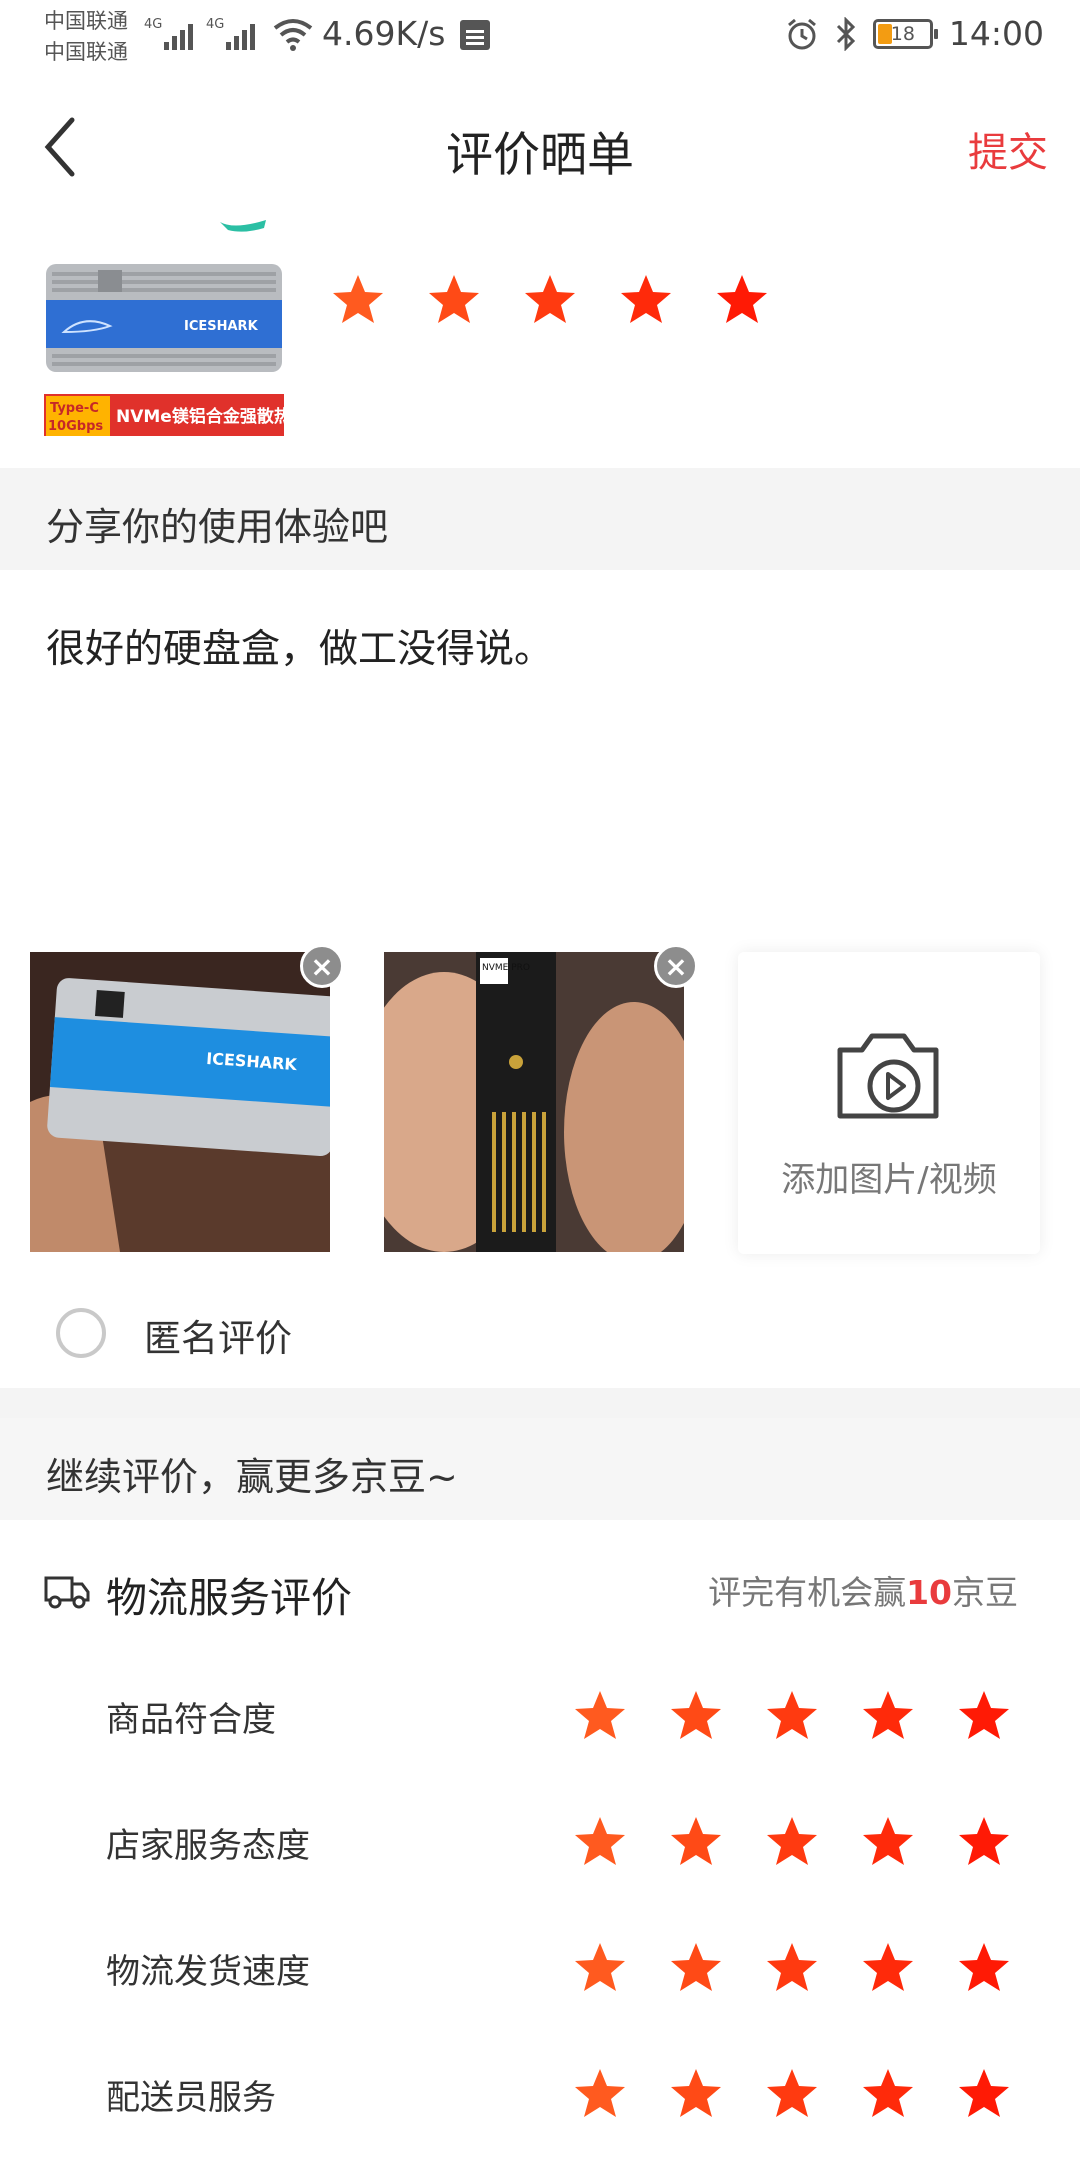 Image resolution: width=1080 pixels, height=2160 pixels. I want to click on product-section: ICESHARK Type-C 10Gbps NVMe镁铝合金强散热, so click(540, 334).